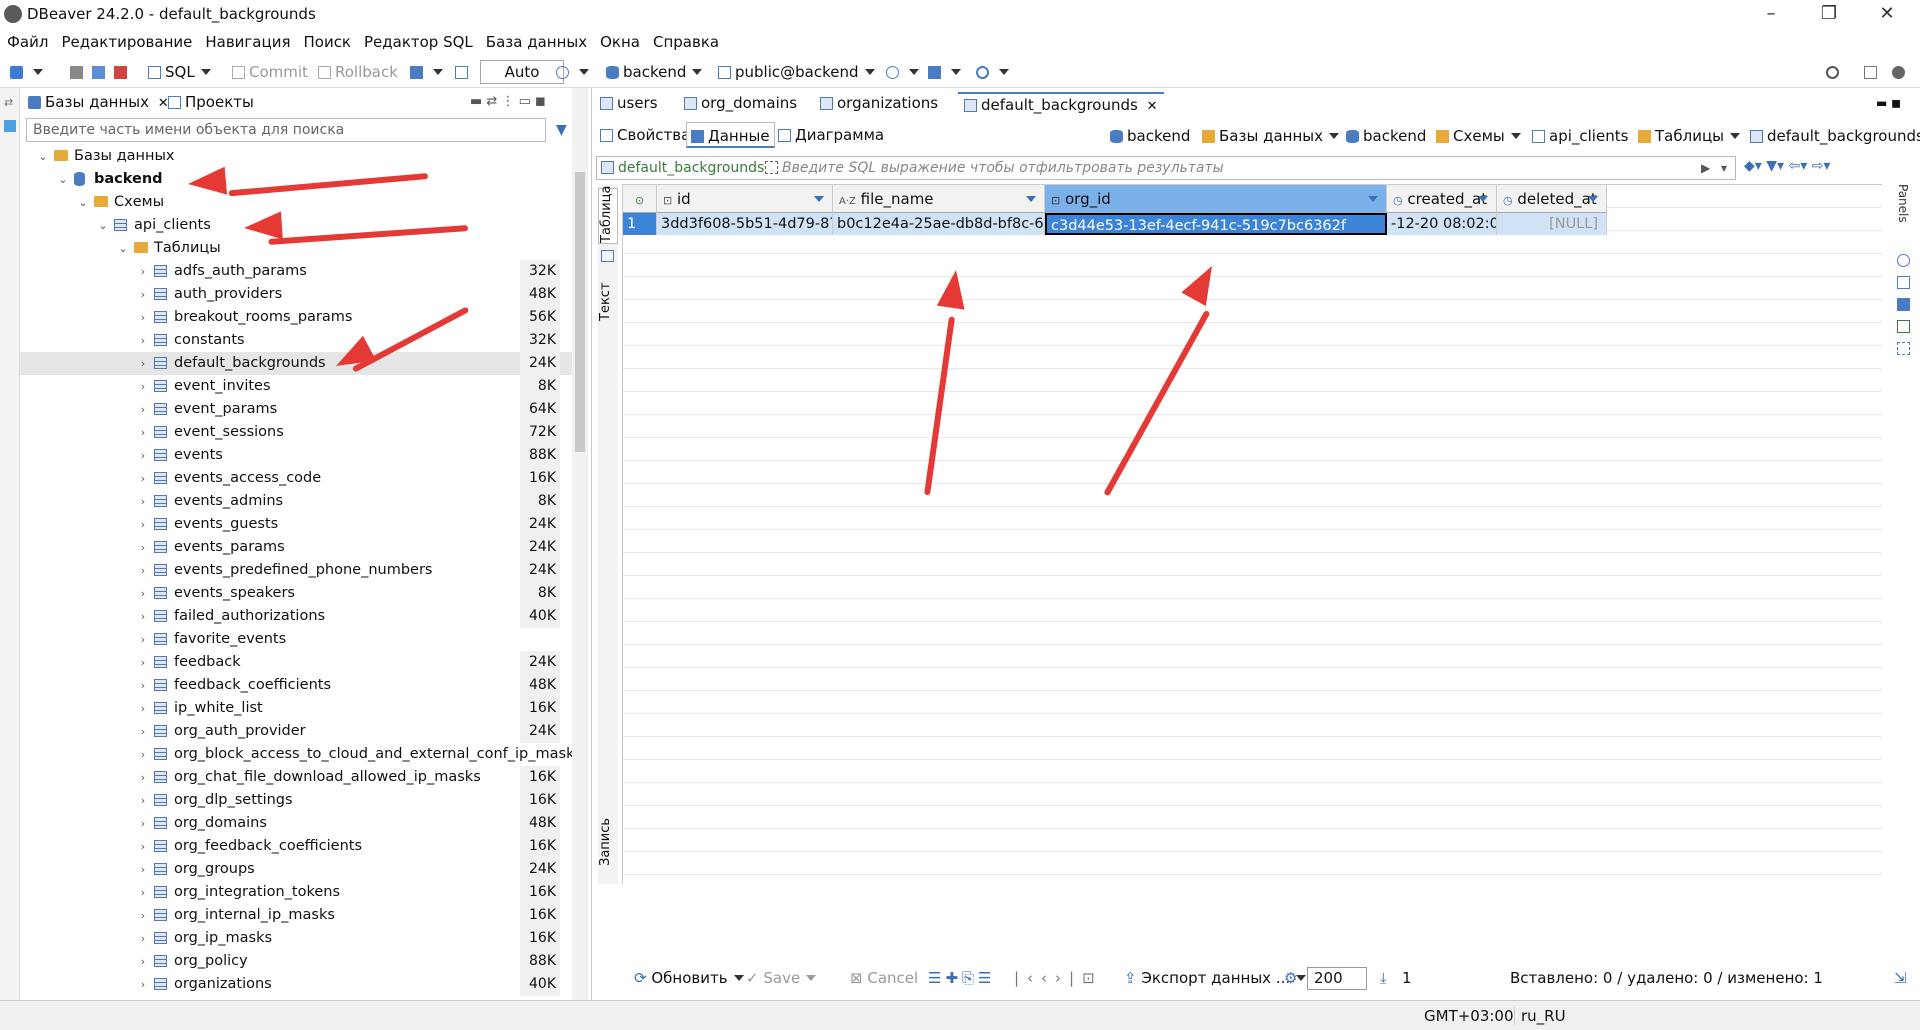  What do you see at coordinates (689, 978) in the screenshot?
I see `refresh-button: ⟳ Обновить` at bounding box center [689, 978].